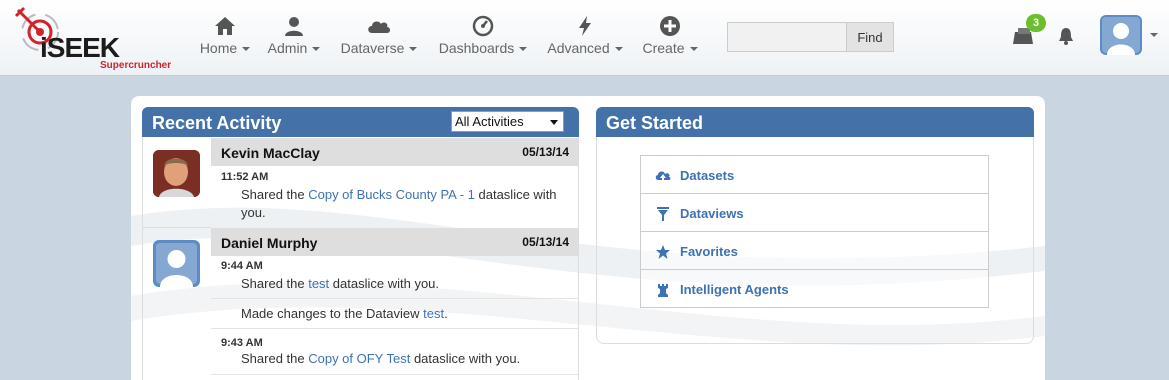 The image size is (1169, 380). I want to click on get-started-datasets: Datasets, so click(814, 175).